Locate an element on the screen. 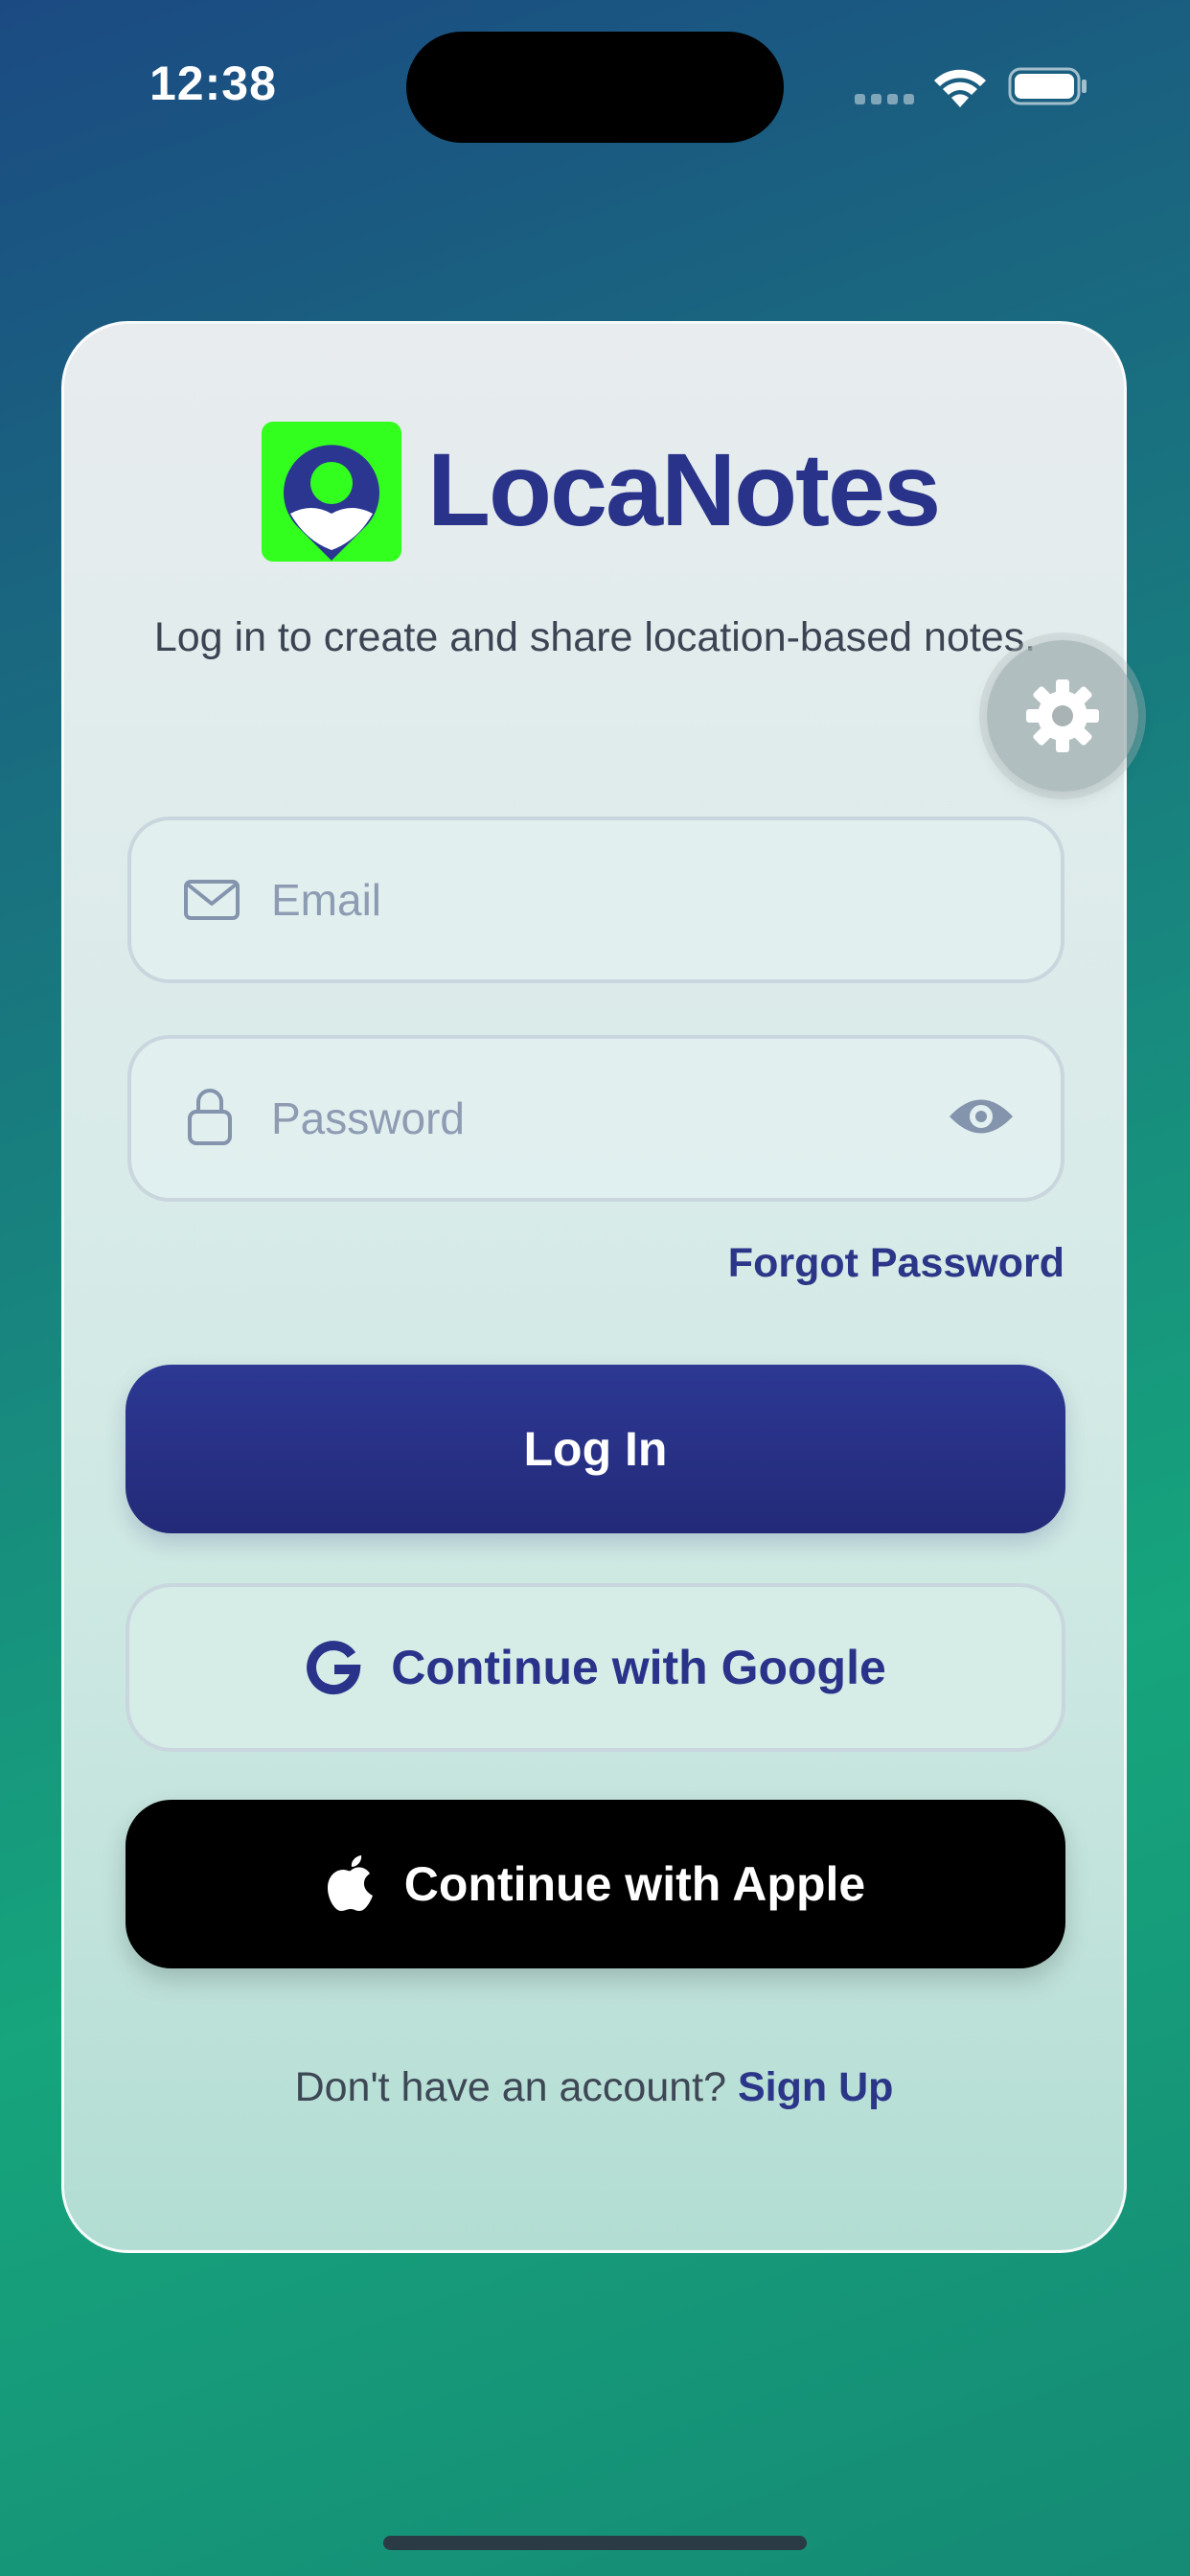 The image size is (1190, 2576). settings-button is located at coordinates (1063, 716).